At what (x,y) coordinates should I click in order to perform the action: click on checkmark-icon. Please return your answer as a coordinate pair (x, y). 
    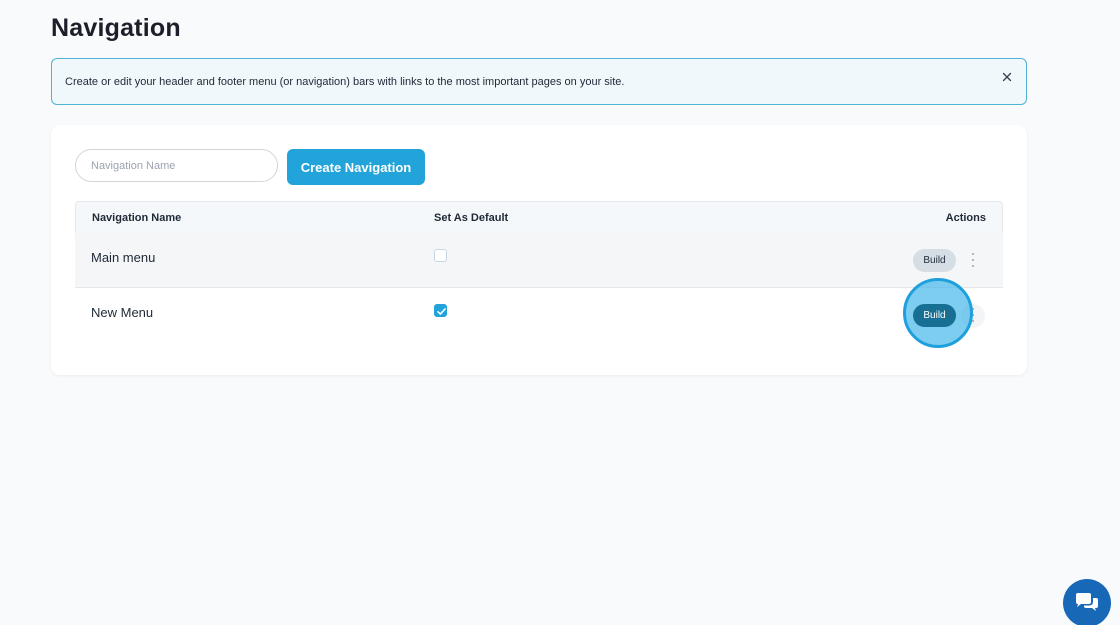
    Looking at the image, I should click on (441, 311).